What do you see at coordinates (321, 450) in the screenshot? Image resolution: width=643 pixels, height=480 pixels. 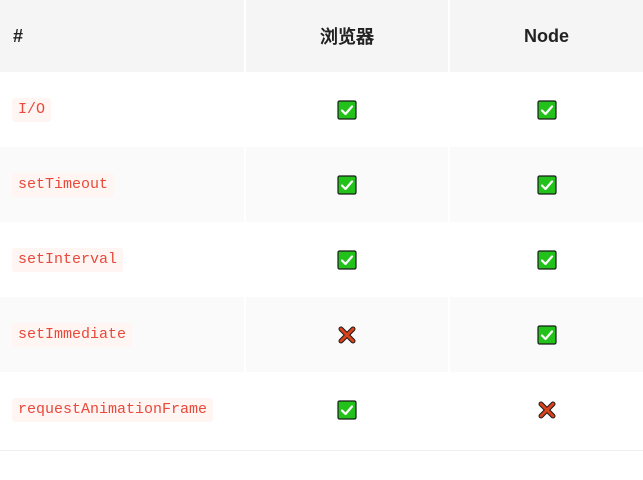 I see `table-bottom-border` at bounding box center [321, 450].